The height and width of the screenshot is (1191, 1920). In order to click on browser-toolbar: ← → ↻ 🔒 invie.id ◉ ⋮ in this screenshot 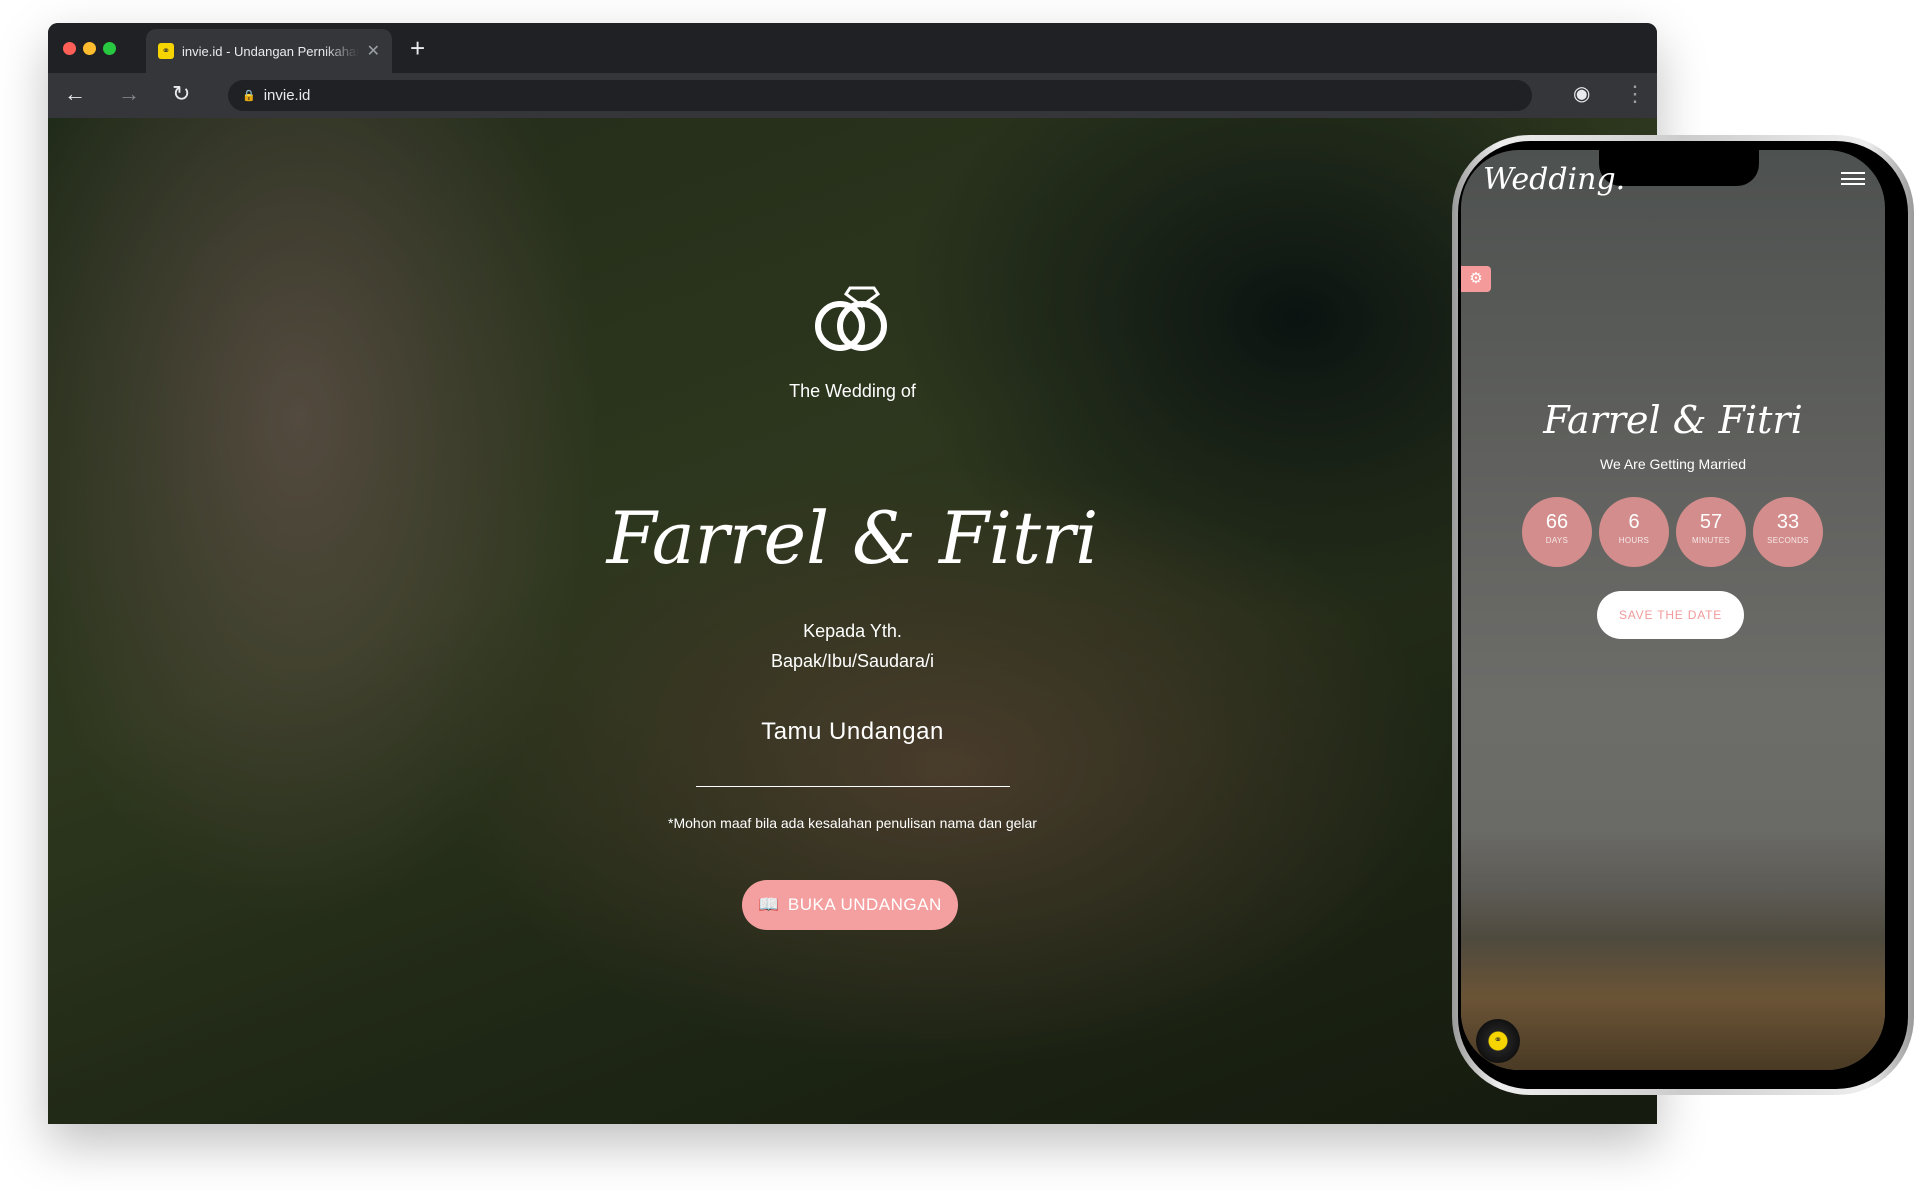, I will do `click(852, 95)`.